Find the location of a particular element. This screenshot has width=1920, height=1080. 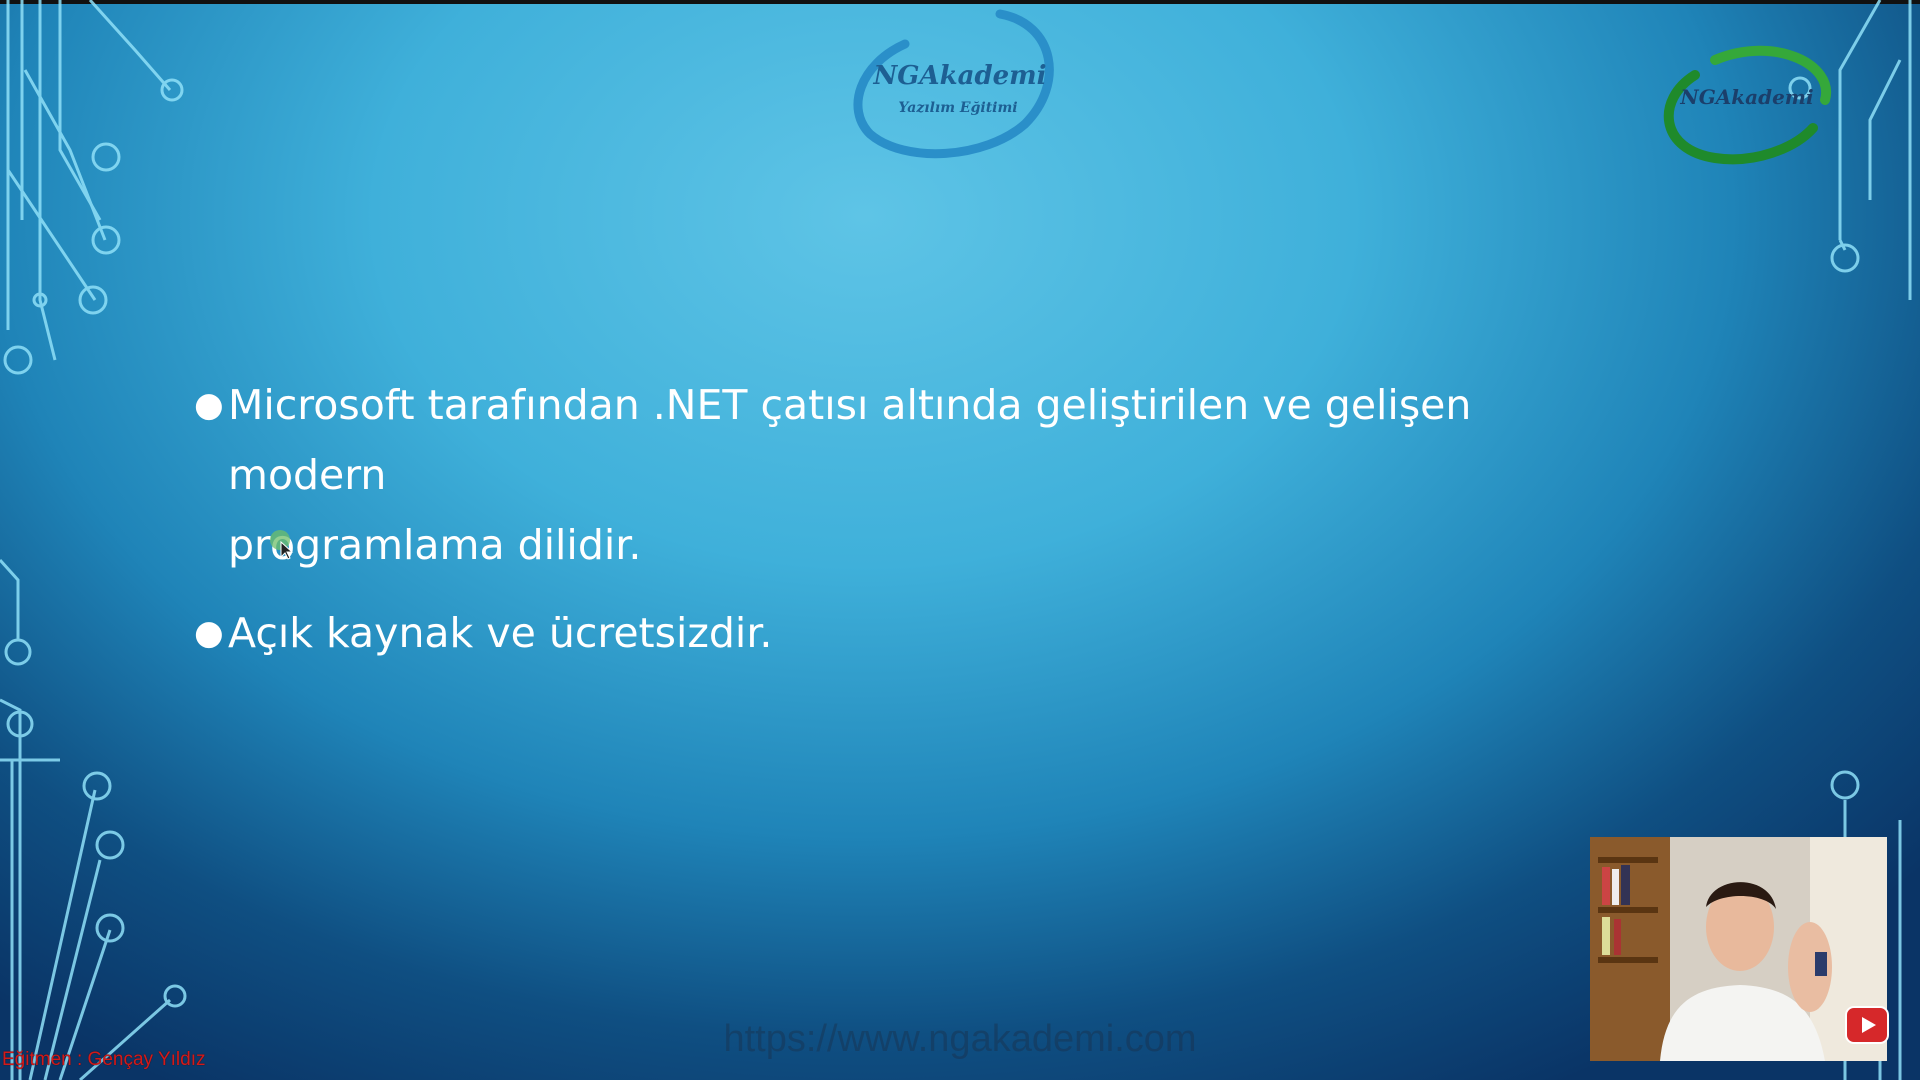

youtube-play-icon is located at coordinates (1867, 1025).